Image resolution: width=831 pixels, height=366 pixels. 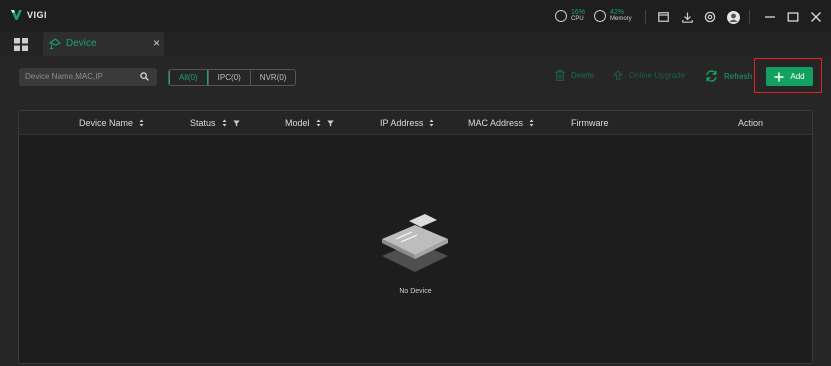 What do you see at coordinates (103, 44) in the screenshot?
I see `tab-device: Device ×` at bounding box center [103, 44].